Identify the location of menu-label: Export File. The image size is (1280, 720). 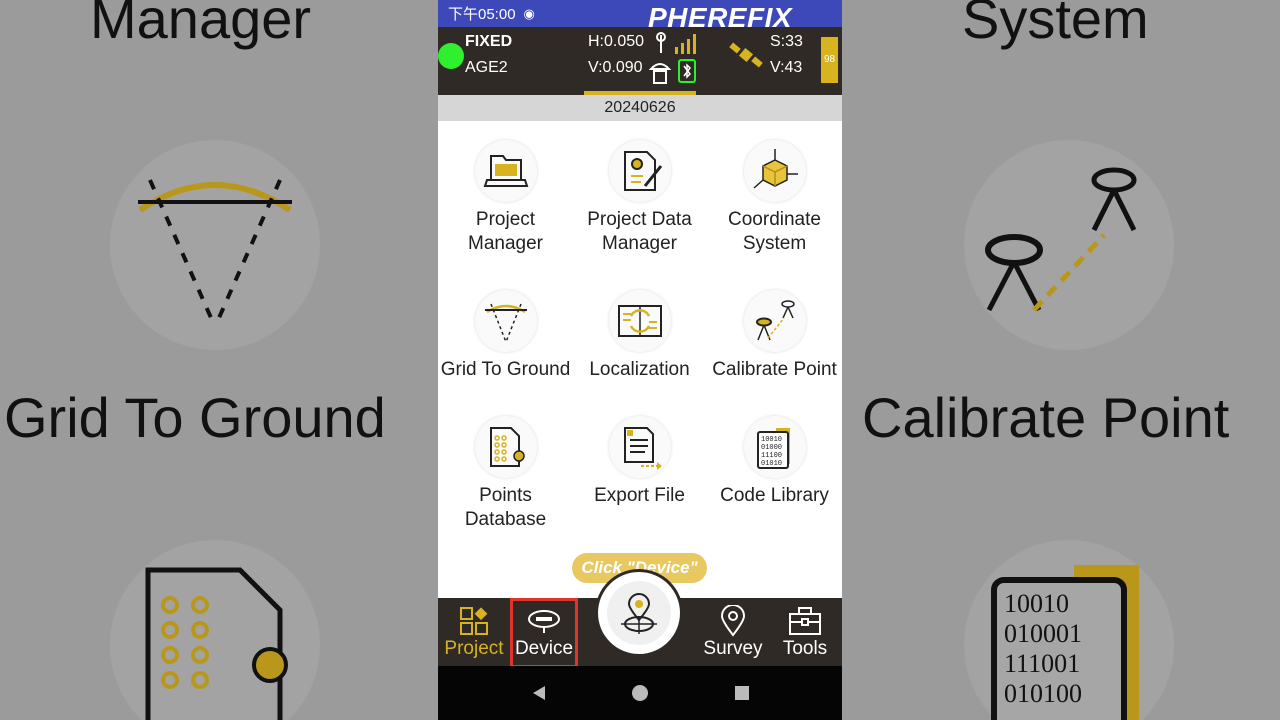
(639, 495).